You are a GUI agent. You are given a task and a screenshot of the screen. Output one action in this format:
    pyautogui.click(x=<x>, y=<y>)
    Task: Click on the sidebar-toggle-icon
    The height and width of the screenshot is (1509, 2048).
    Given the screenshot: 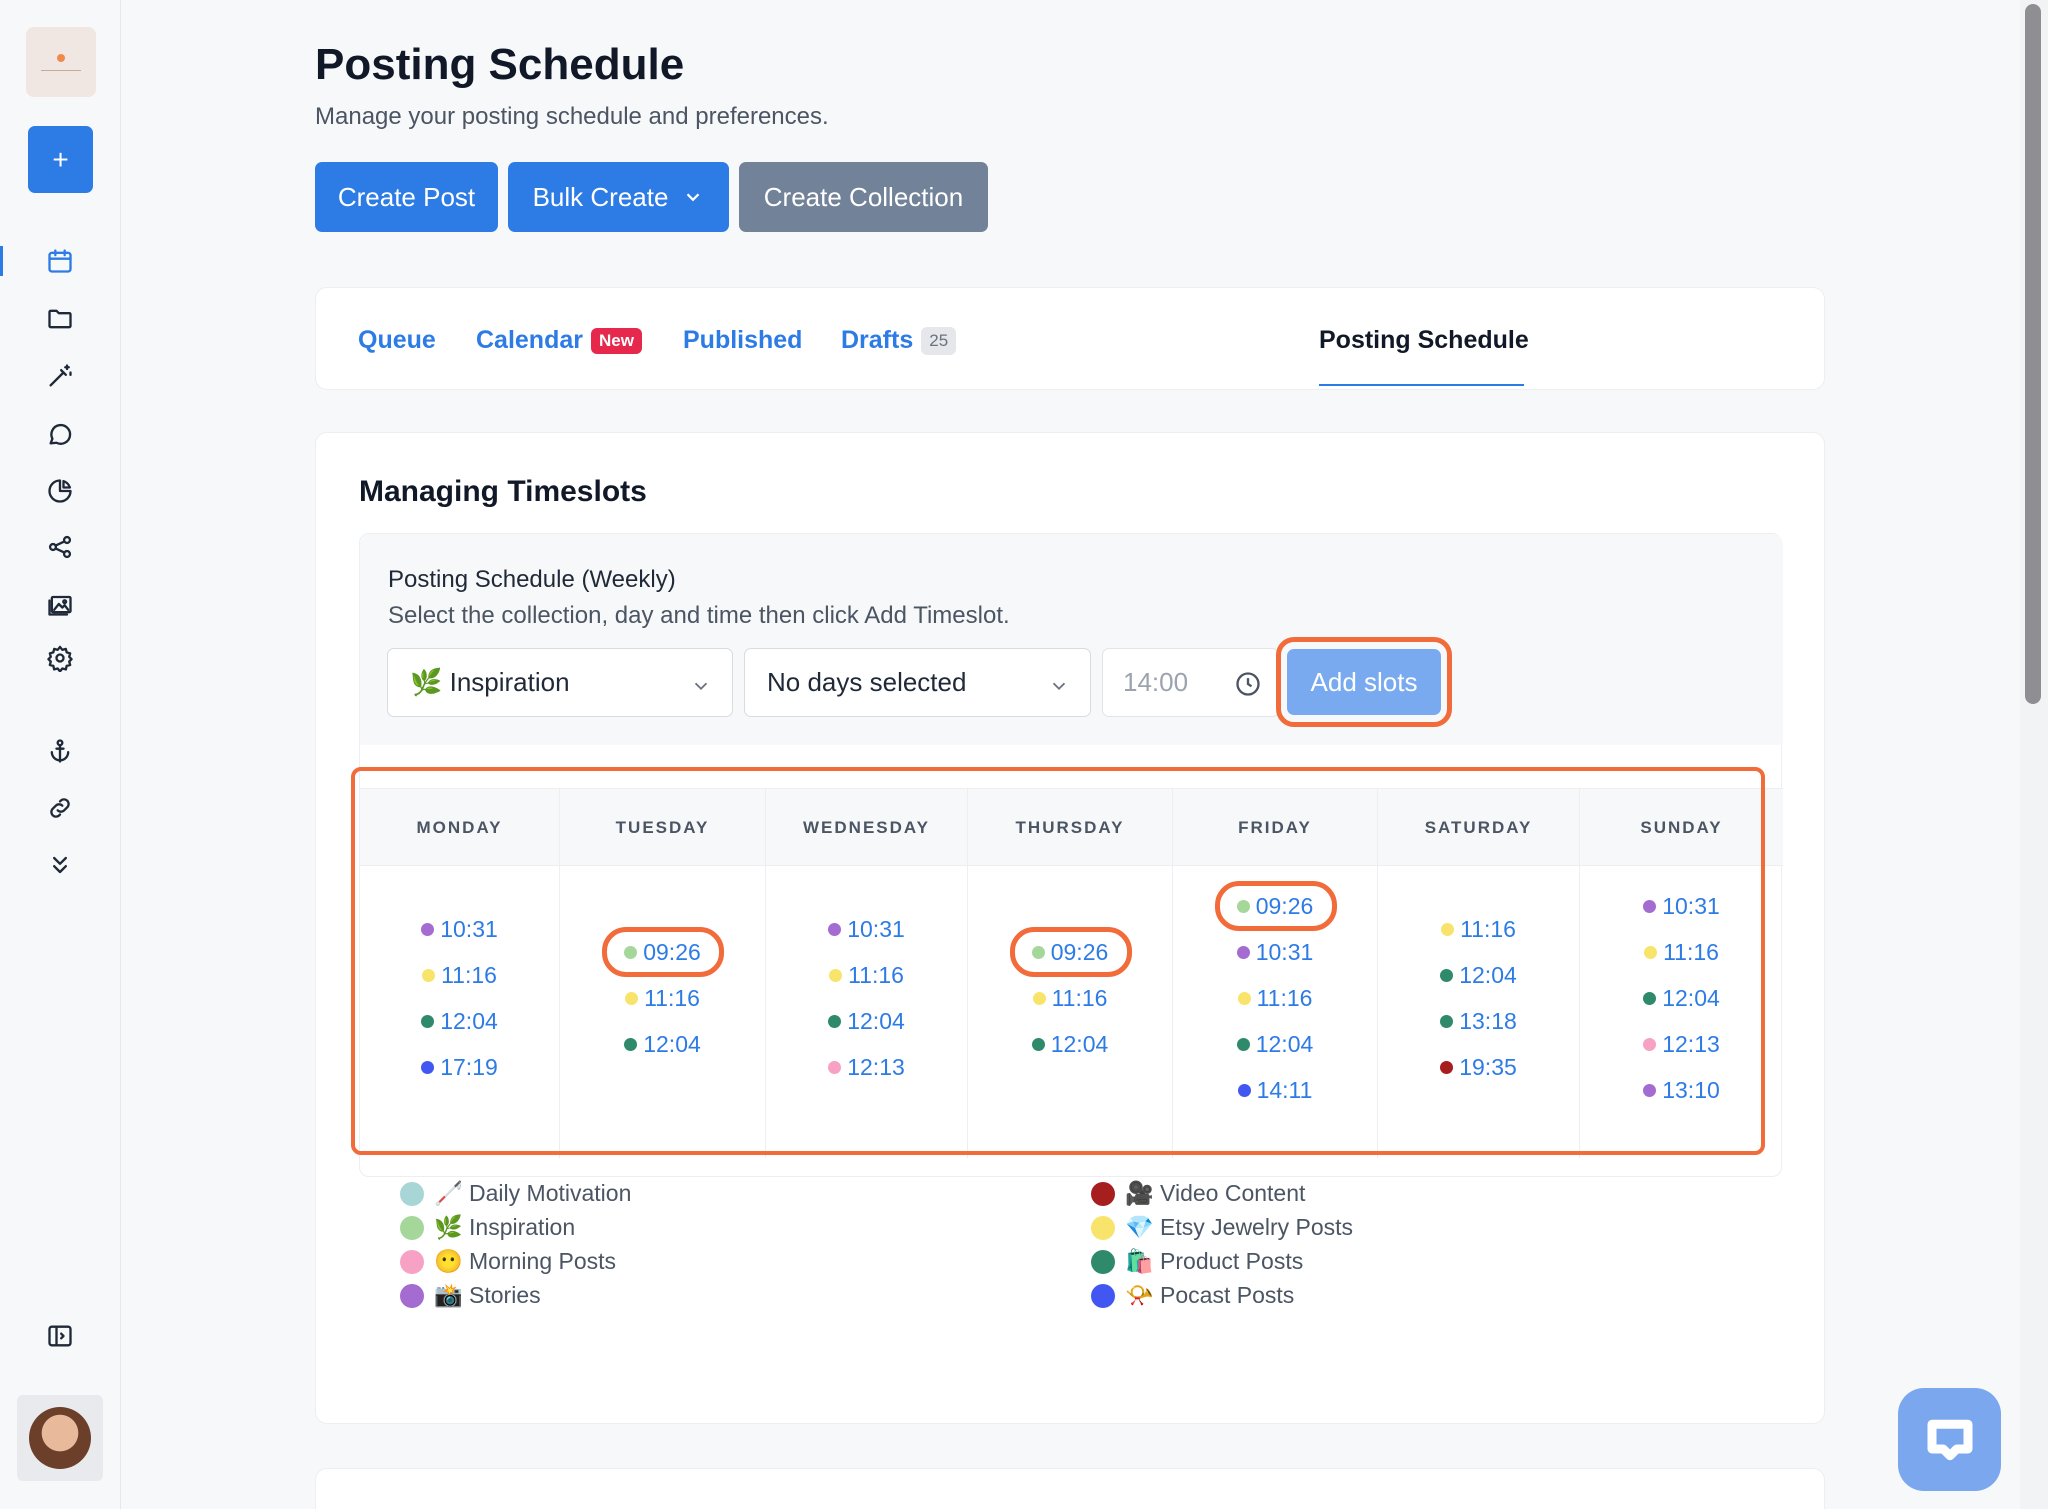 What is the action you would take?
    pyautogui.click(x=60, y=1336)
    